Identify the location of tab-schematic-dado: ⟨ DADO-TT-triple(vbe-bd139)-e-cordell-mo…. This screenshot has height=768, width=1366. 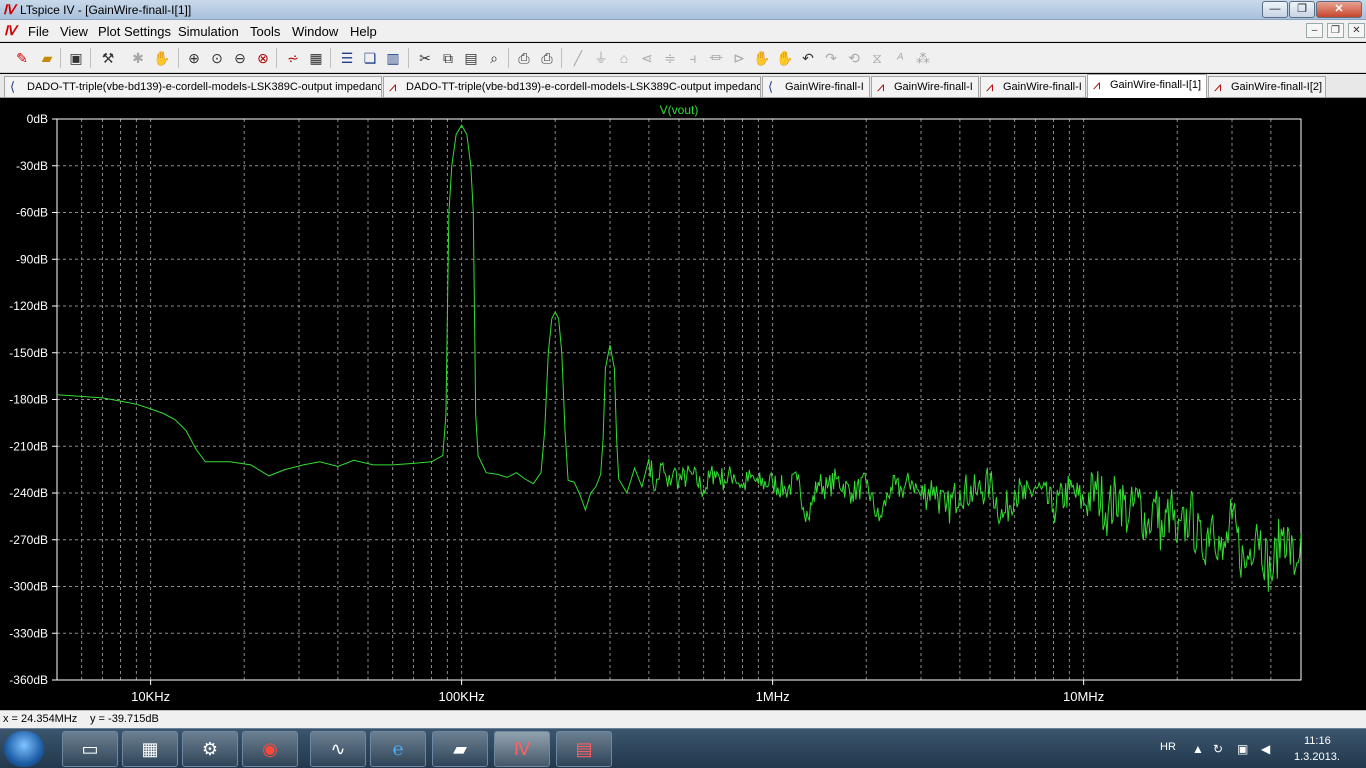
(193, 86).